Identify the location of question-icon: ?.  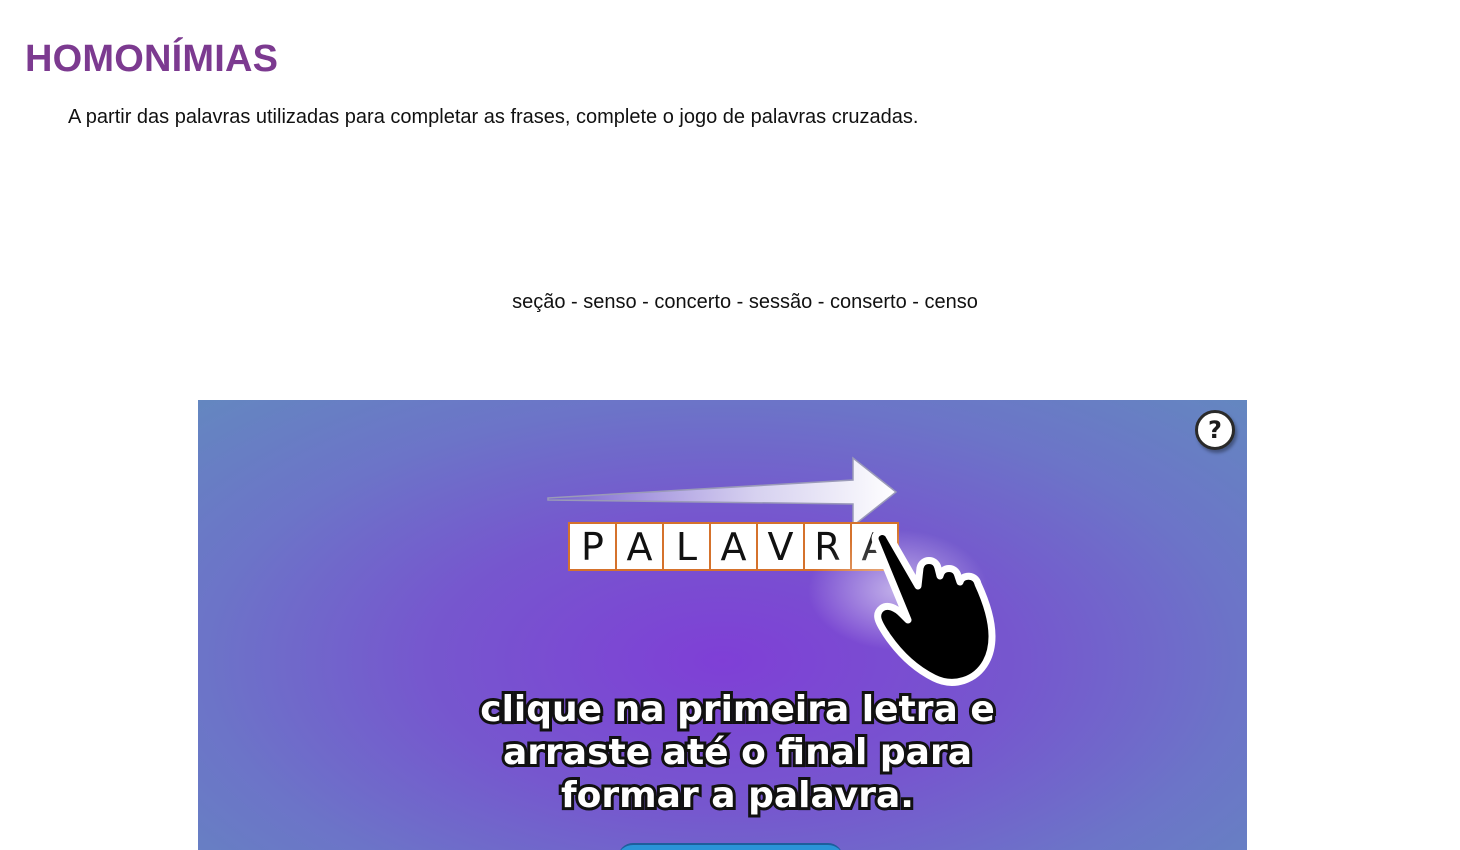
(1215, 430).